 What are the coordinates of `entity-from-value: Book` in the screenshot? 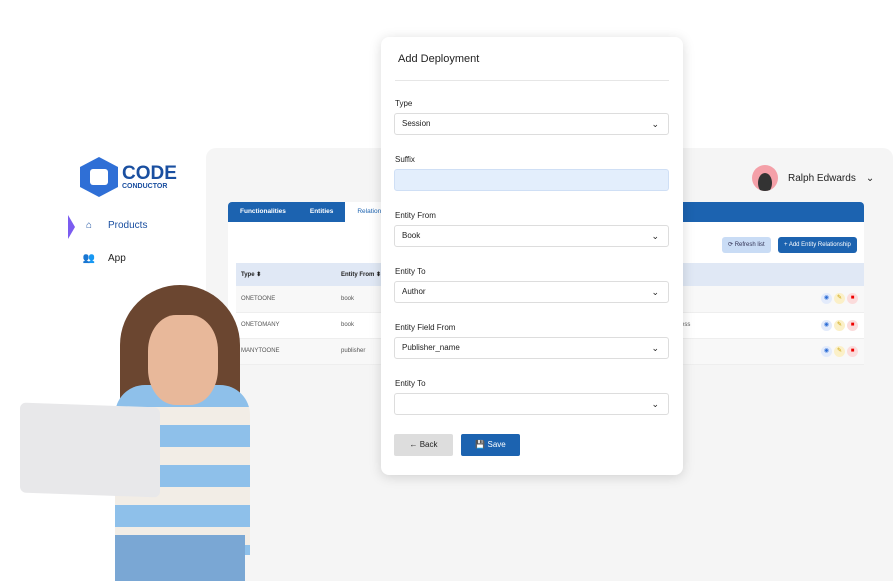 It's located at (411, 235).